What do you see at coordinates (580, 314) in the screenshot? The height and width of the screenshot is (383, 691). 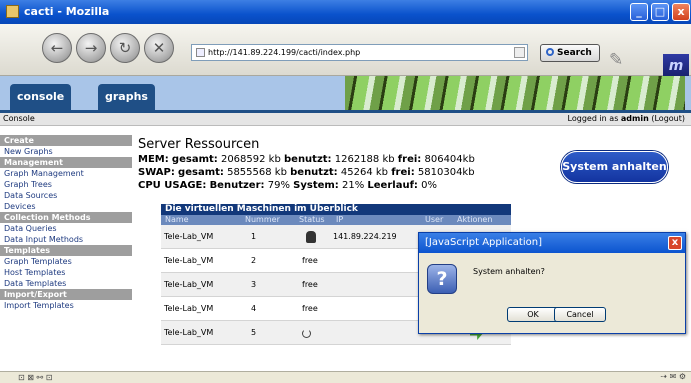 I see `cancel-button: Cancel` at bounding box center [580, 314].